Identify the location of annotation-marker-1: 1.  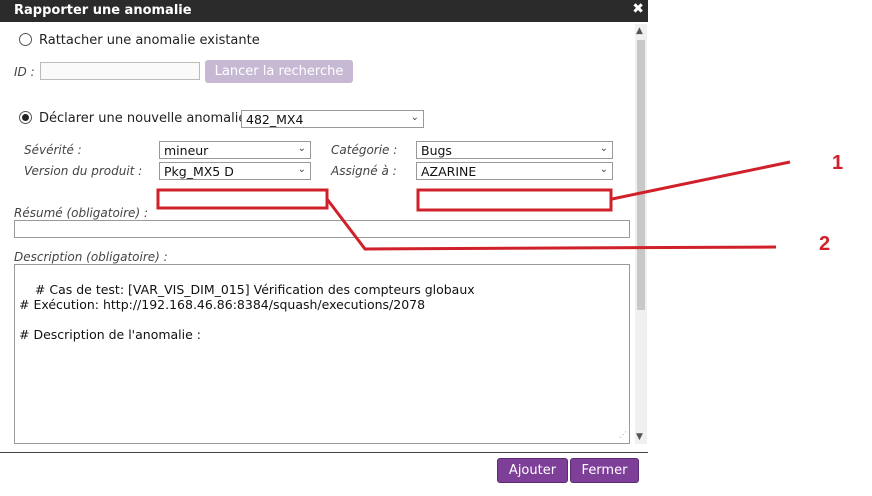
(838, 163).